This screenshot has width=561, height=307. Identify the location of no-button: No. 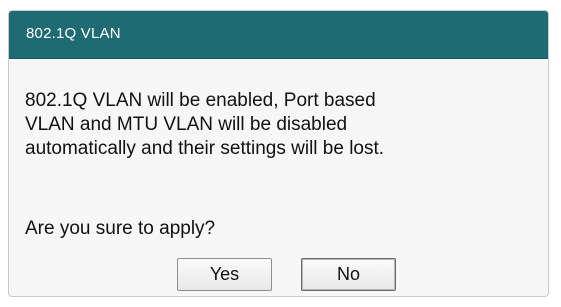
(348, 274).